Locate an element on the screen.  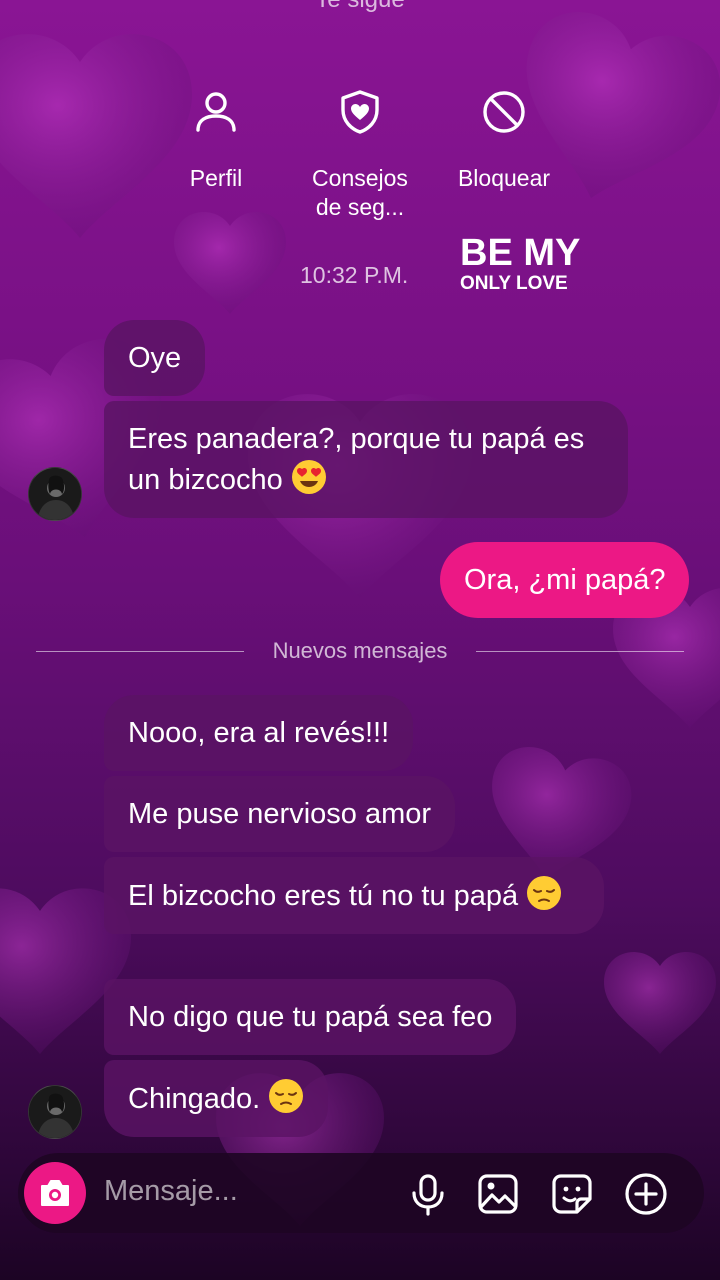
outgoing-message-bubble: Ora, ¿mi papá? is located at coordinates (565, 580).